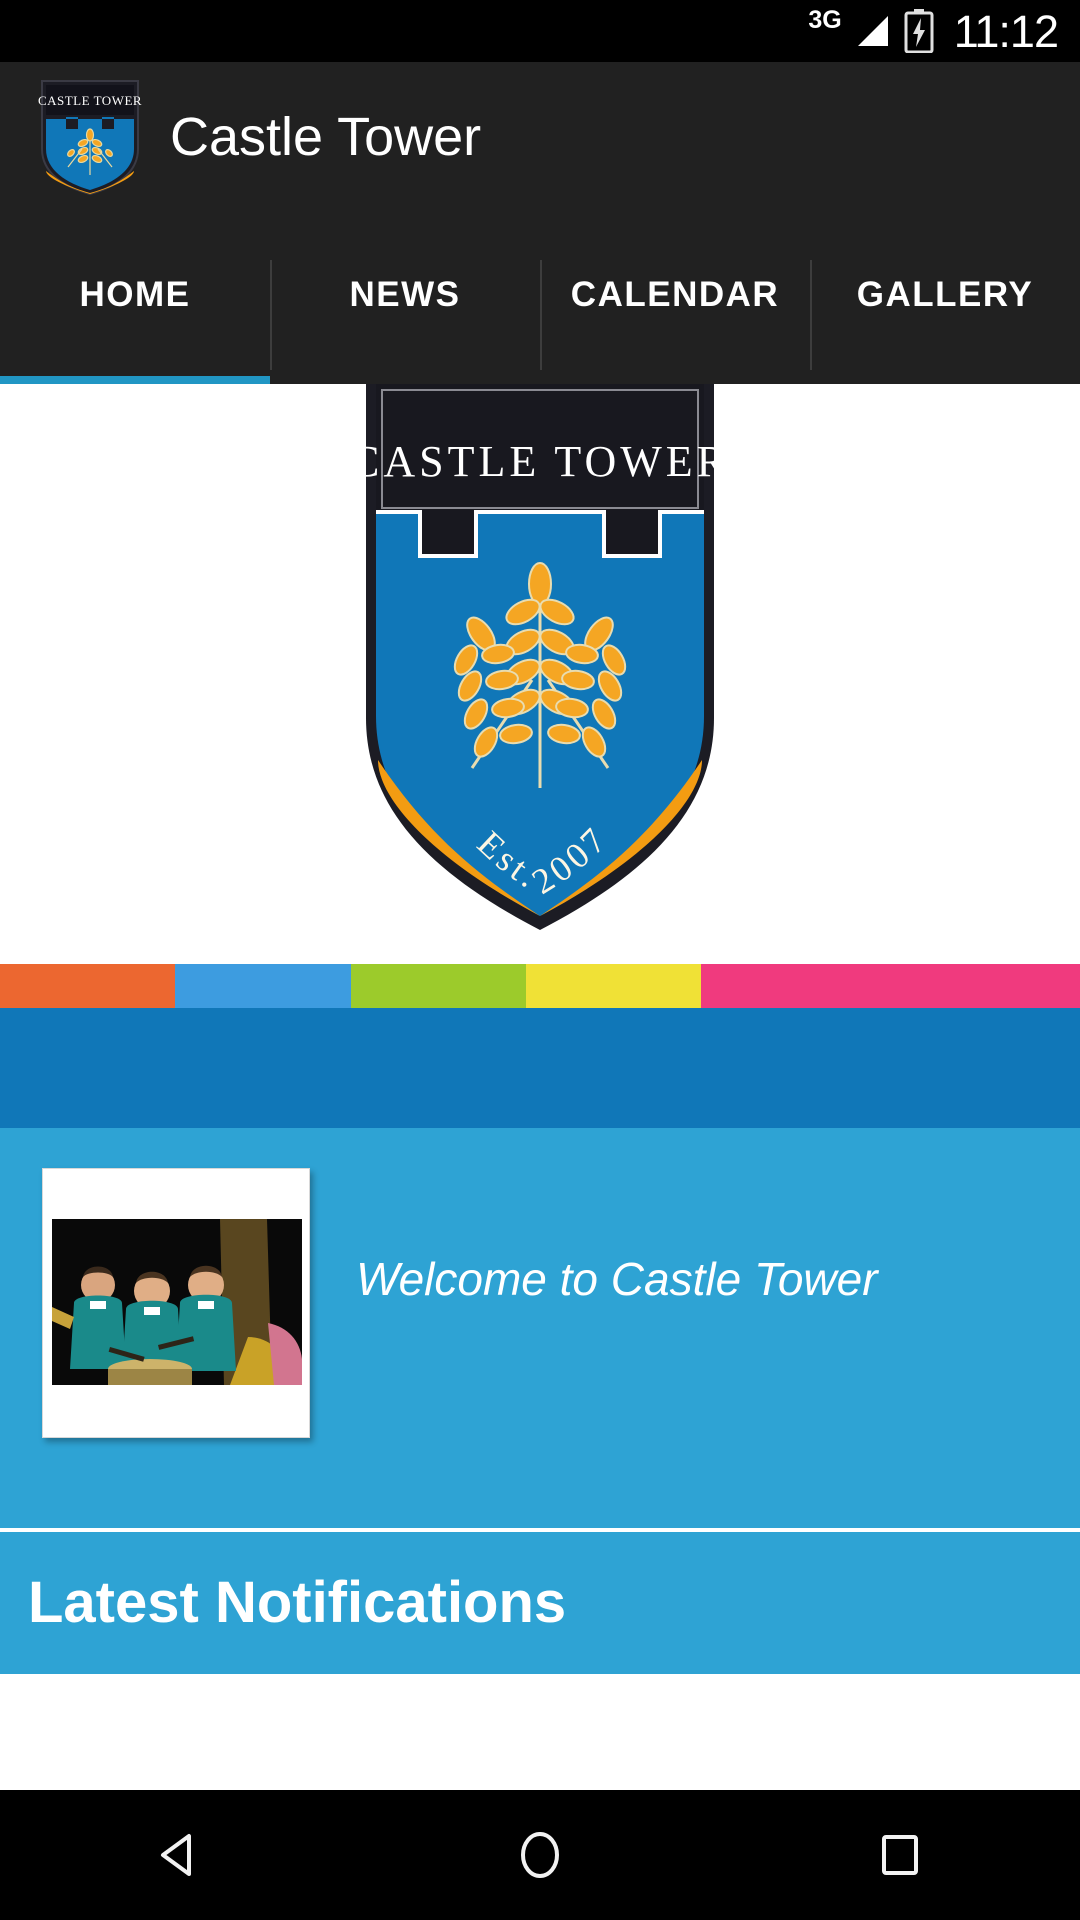 The height and width of the screenshot is (1920, 1080). I want to click on system-navigation-bar, so click(540, 1855).